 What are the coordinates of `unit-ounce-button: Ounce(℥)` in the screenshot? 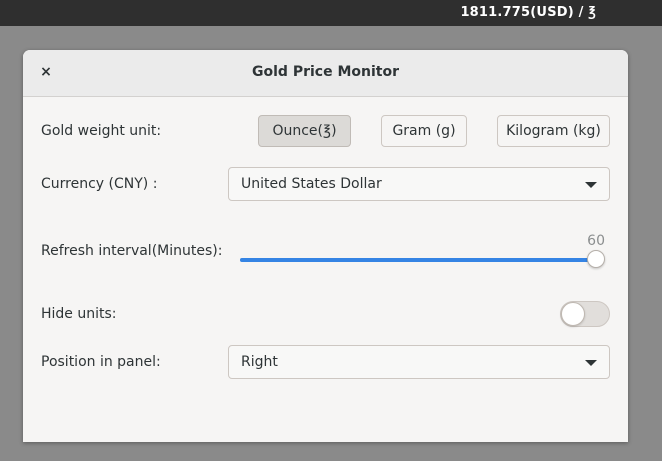 It's located at (304, 131).